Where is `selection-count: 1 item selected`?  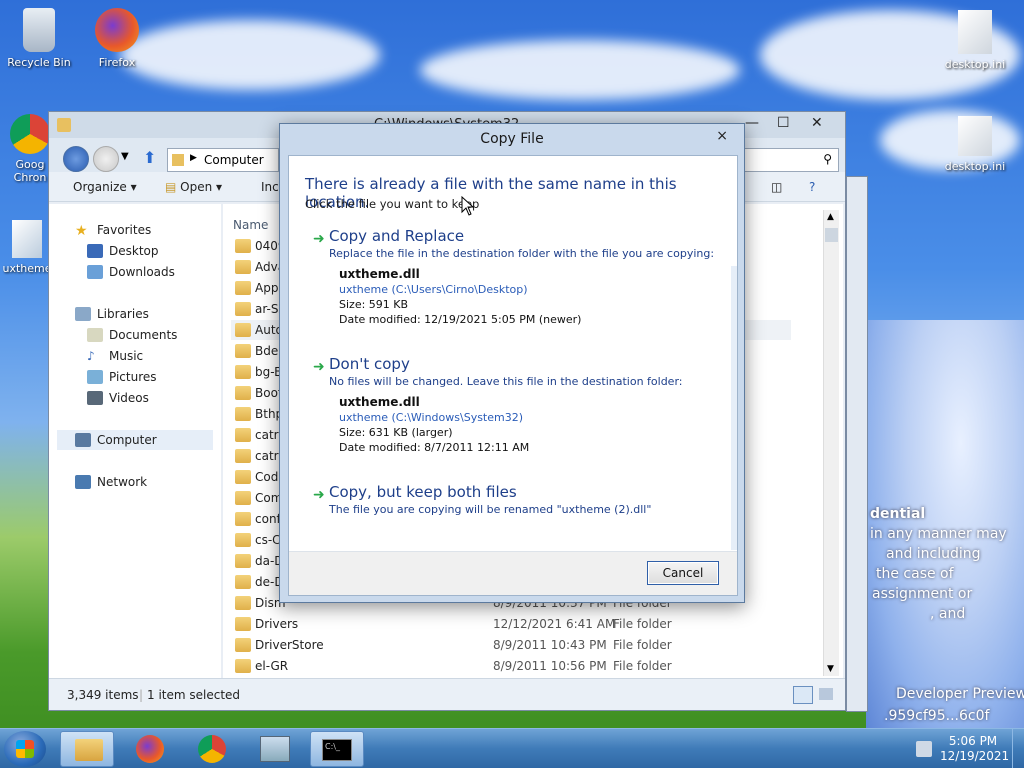 selection-count: 1 item selected is located at coordinates (194, 695).